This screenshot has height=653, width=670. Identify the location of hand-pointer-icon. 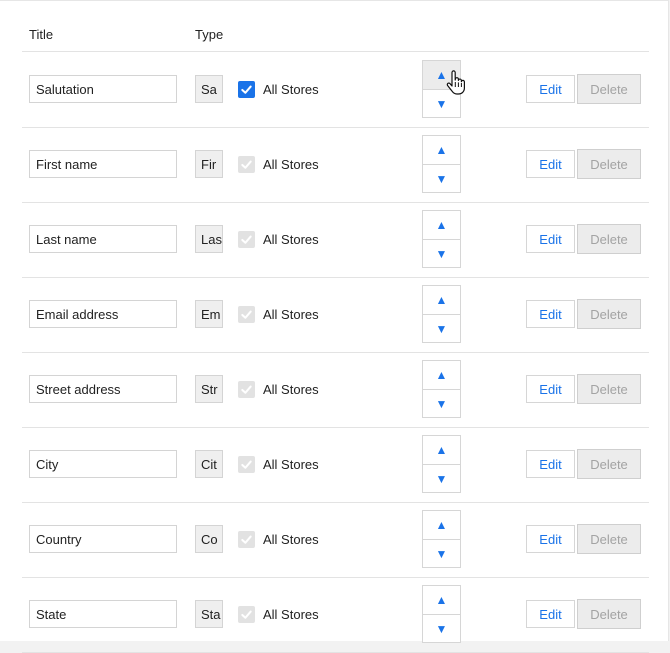
(455, 82).